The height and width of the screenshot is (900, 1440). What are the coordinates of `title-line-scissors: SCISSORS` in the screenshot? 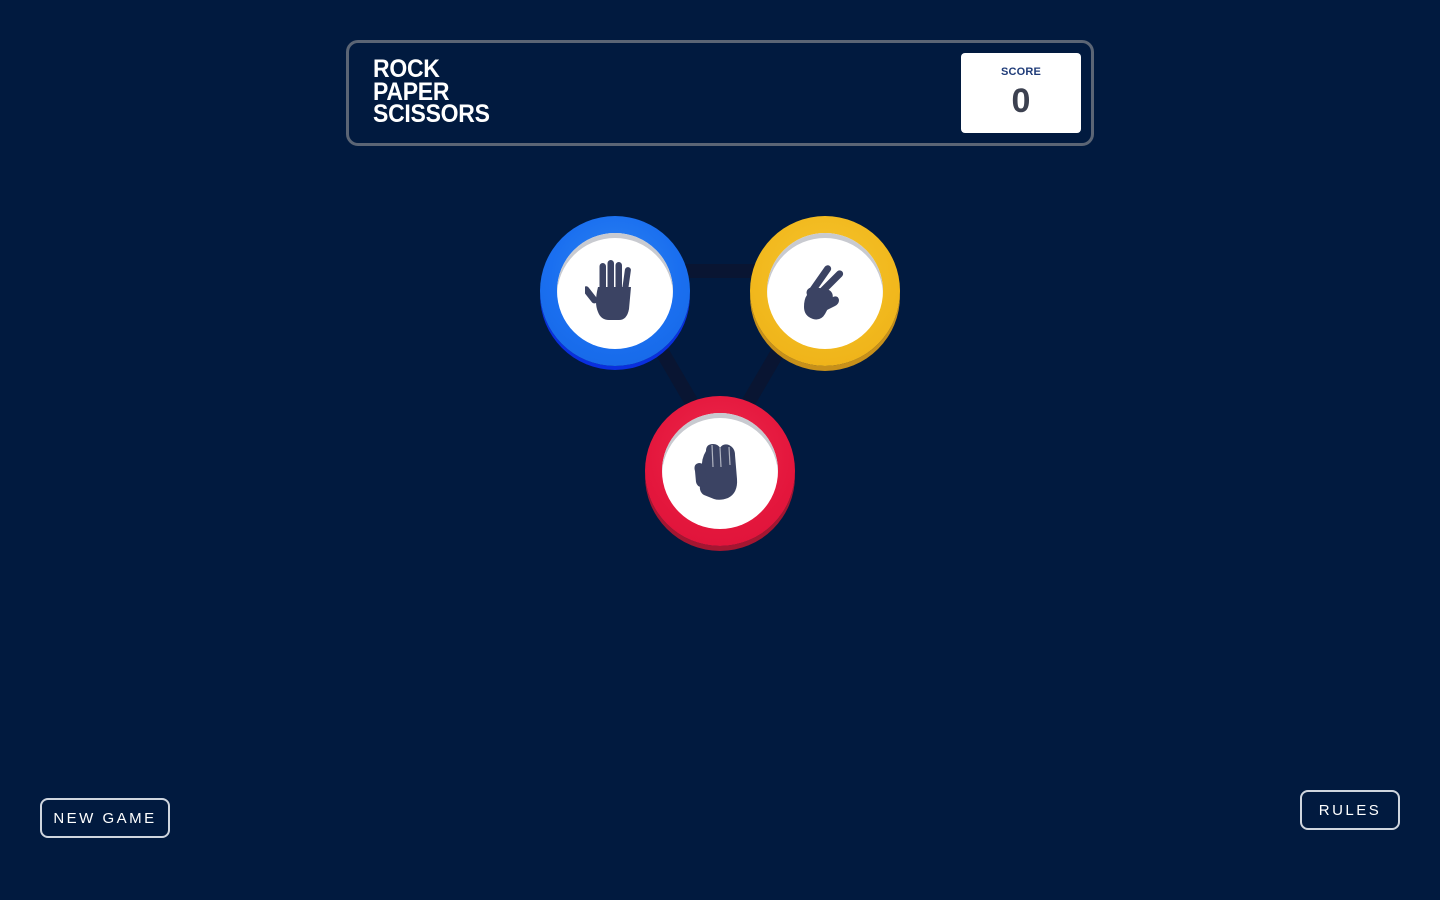 It's located at (431, 114).